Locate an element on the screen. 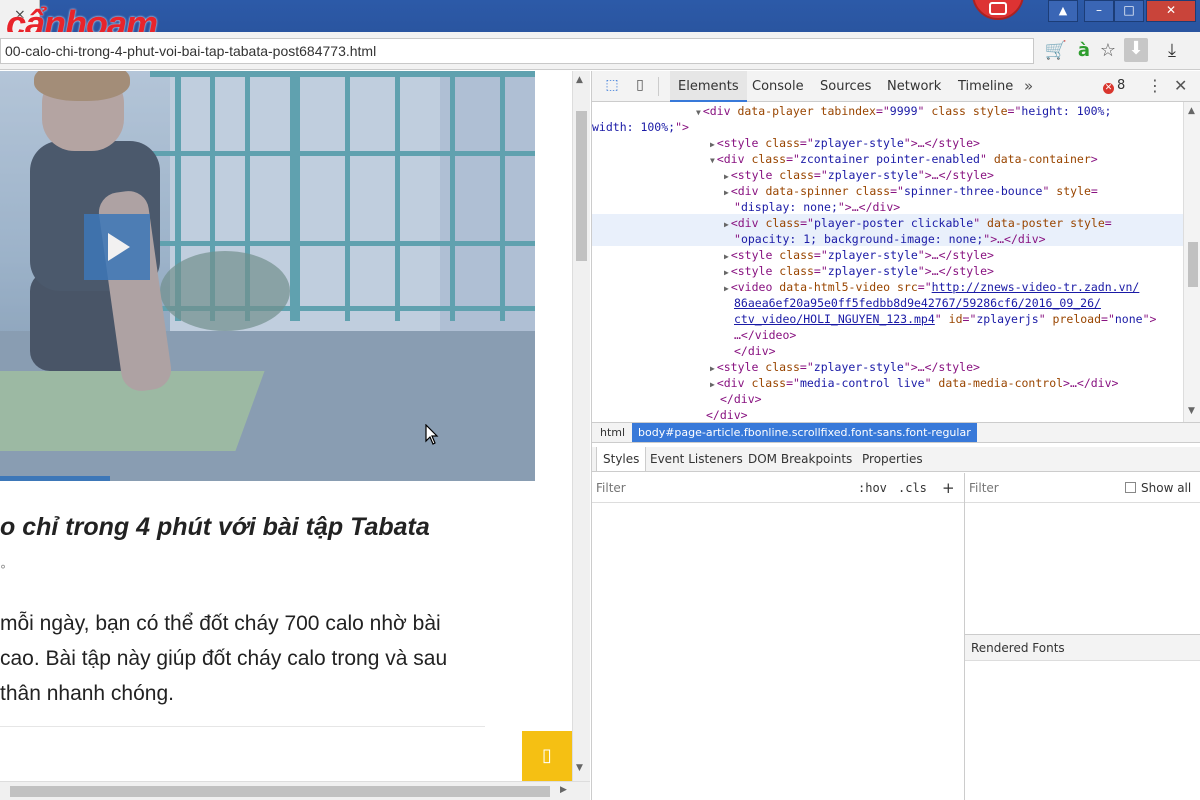  divider is located at coordinates (242, 726).